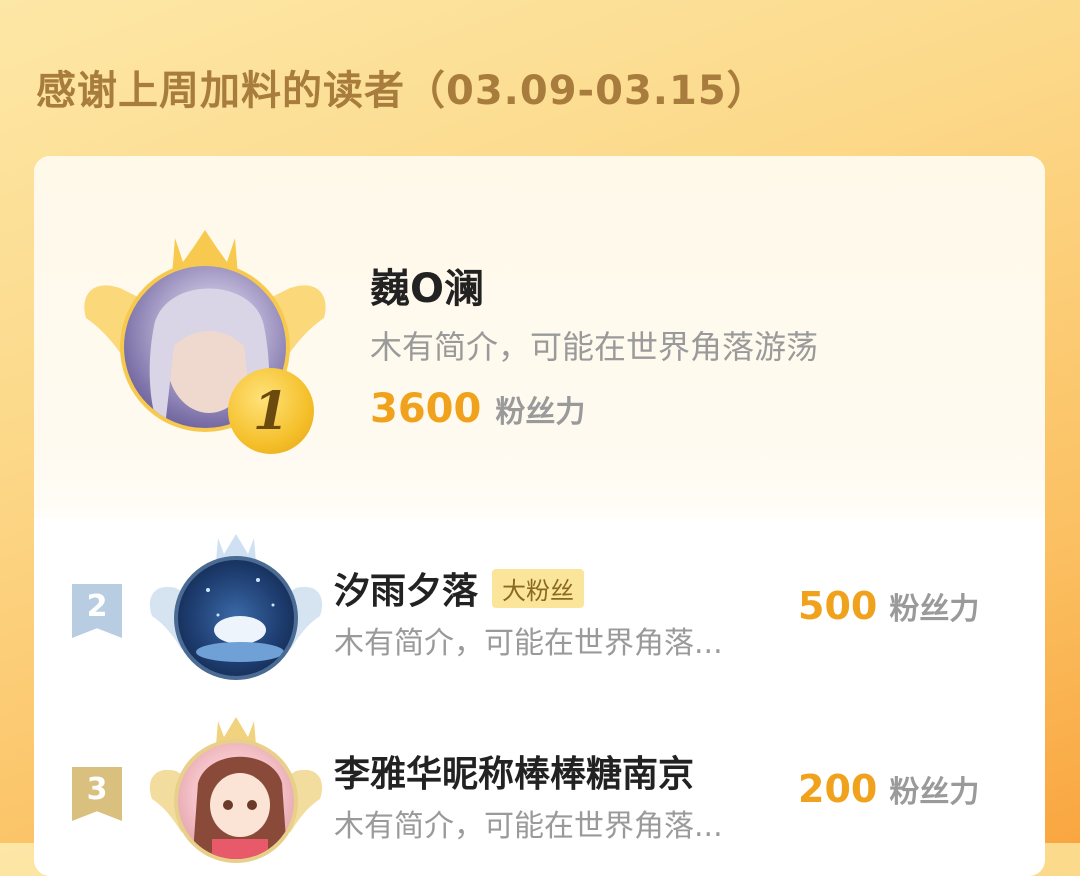 This screenshot has height=876, width=1080. What do you see at coordinates (97, 794) in the screenshot?
I see `rank-badge: 3` at bounding box center [97, 794].